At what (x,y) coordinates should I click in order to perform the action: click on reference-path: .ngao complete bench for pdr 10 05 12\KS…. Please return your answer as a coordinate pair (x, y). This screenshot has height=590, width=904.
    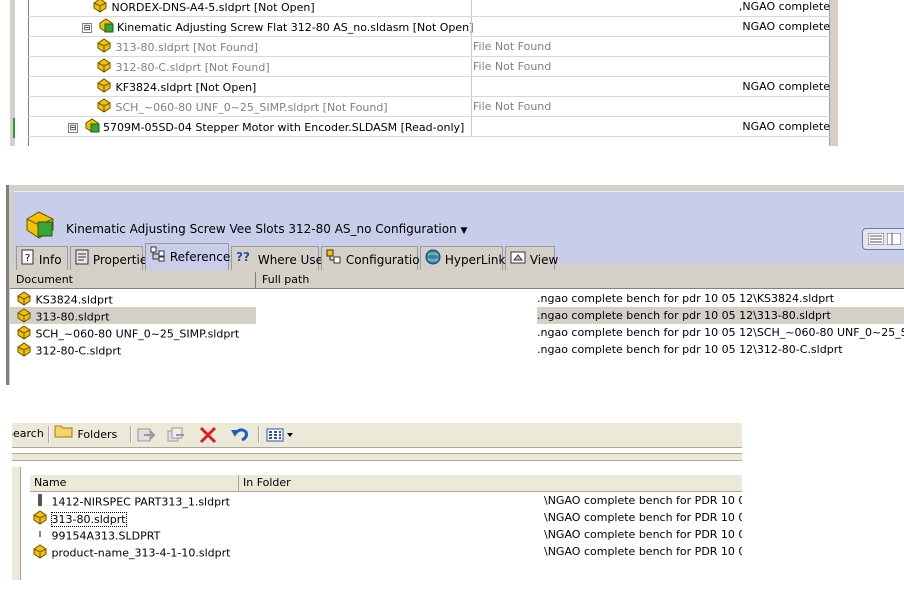
    Looking at the image, I should click on (686, 298).